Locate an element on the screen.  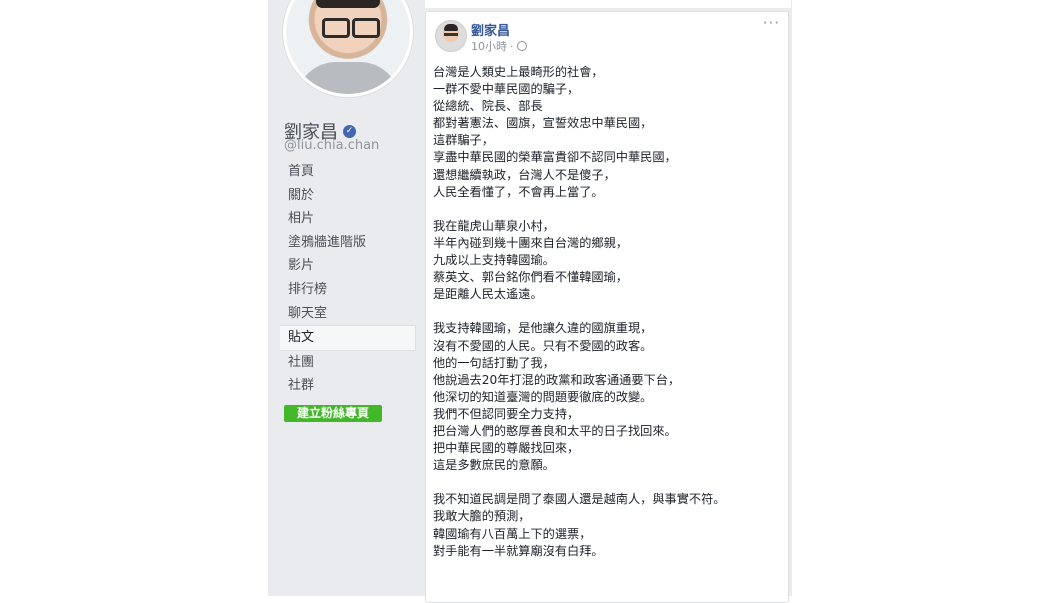
post-line: 蔡英文、郭台銘你們看不懂韓國瑜， is located at coordinates (530, 277).